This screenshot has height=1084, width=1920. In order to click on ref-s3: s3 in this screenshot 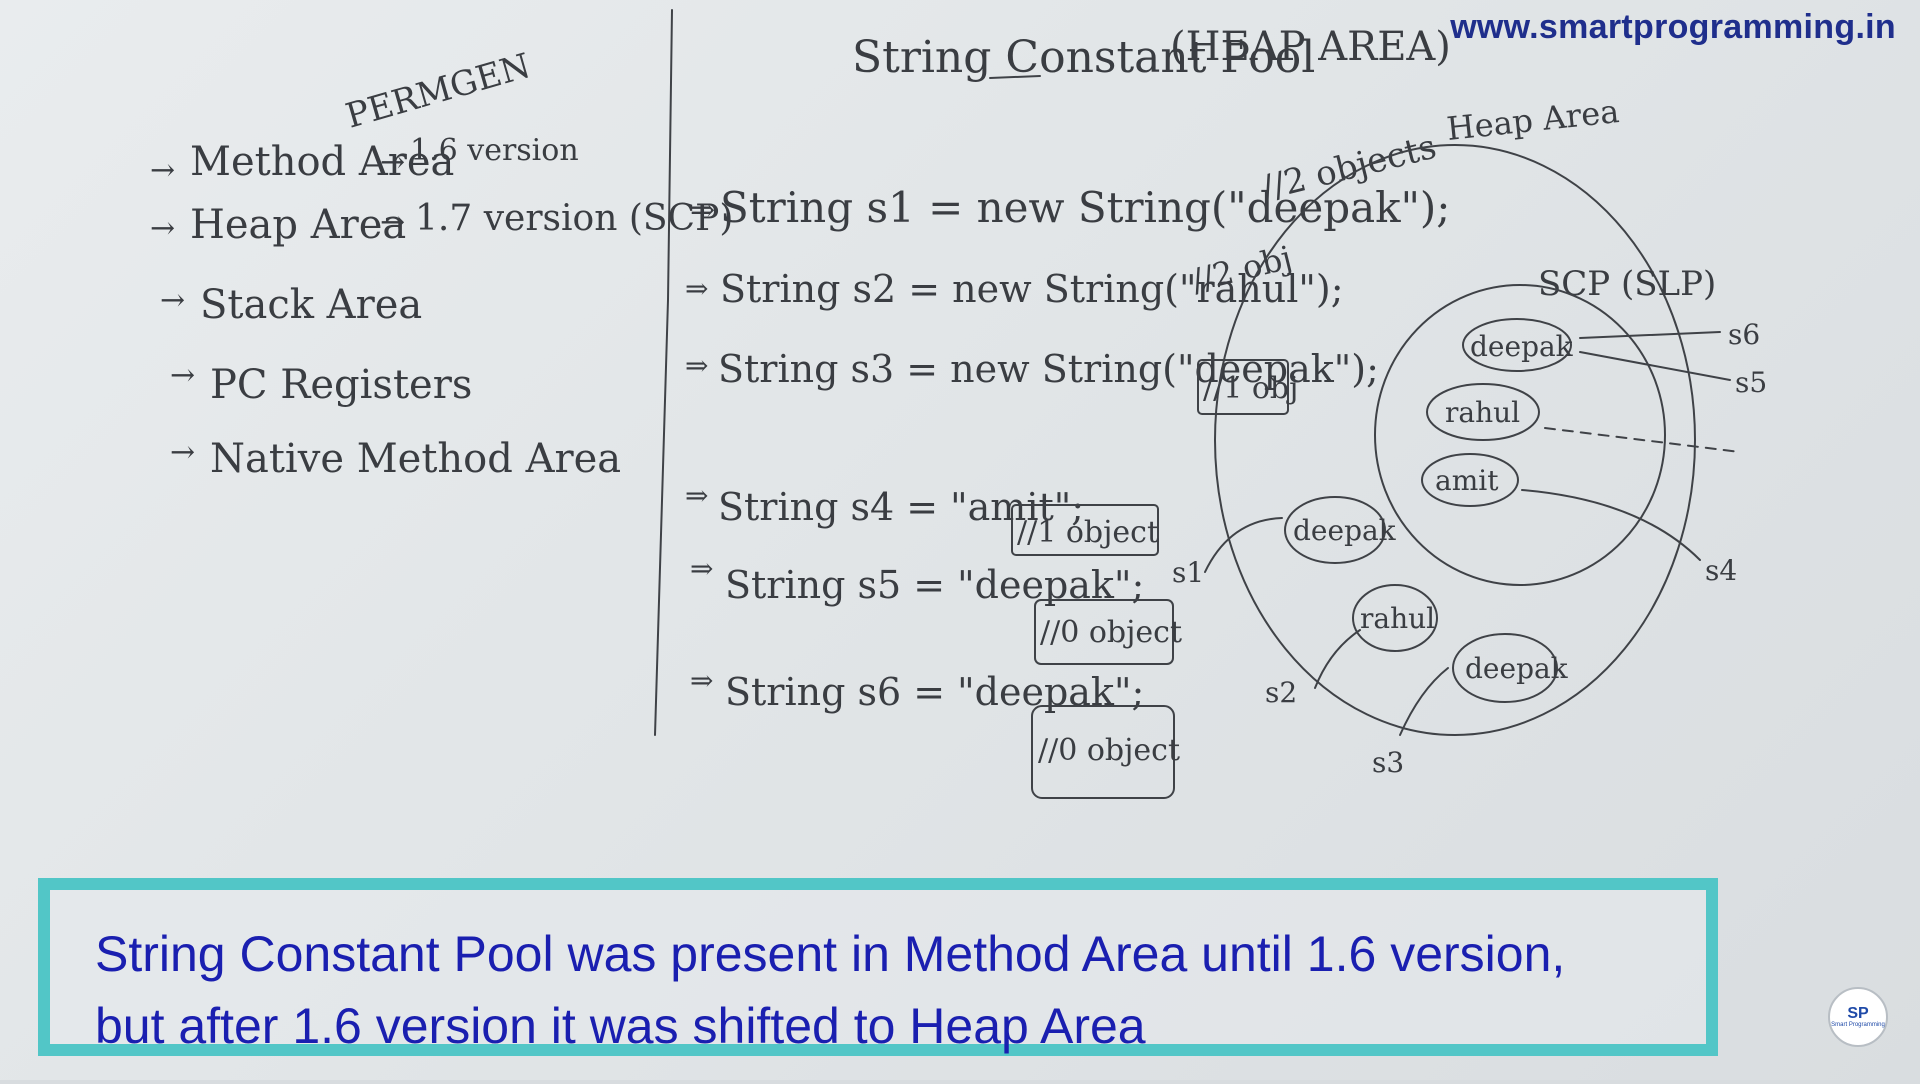, I will do `click(1388, 762)`.